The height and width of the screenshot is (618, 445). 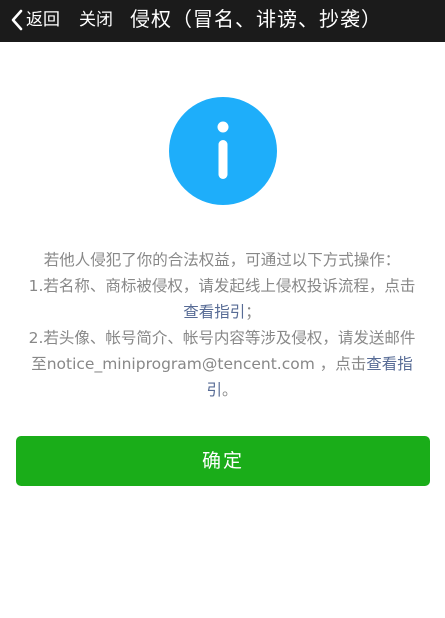 I want to click on message-item-1-text: 1.若名称、商标被侵权，请发起线上侵权投诉流程，点击, so click(x=222, y=286).